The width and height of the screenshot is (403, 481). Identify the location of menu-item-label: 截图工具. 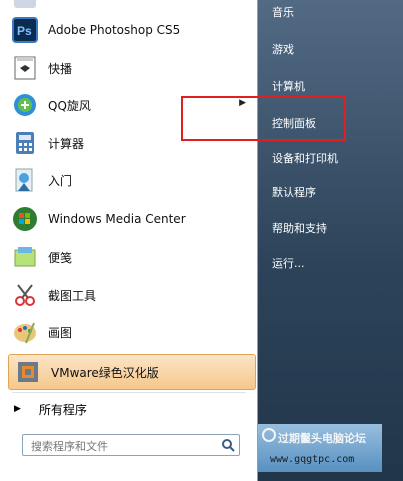
(72, 295).